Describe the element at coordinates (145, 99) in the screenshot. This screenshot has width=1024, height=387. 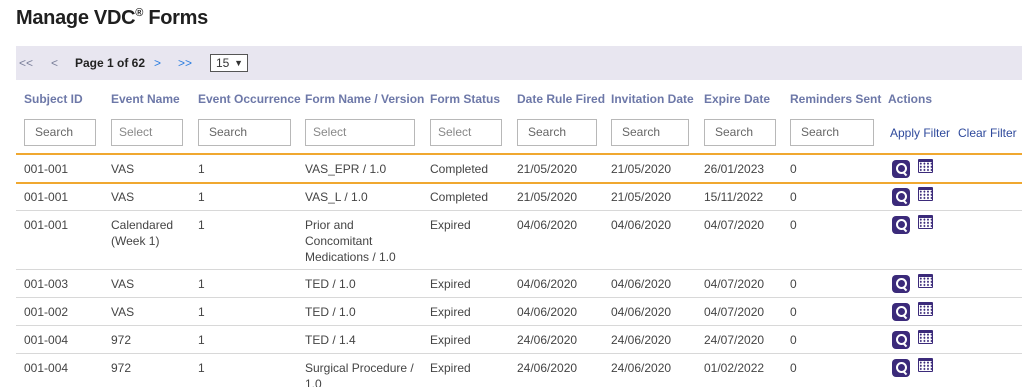
I see `header-event-name: Event Name` at that location.